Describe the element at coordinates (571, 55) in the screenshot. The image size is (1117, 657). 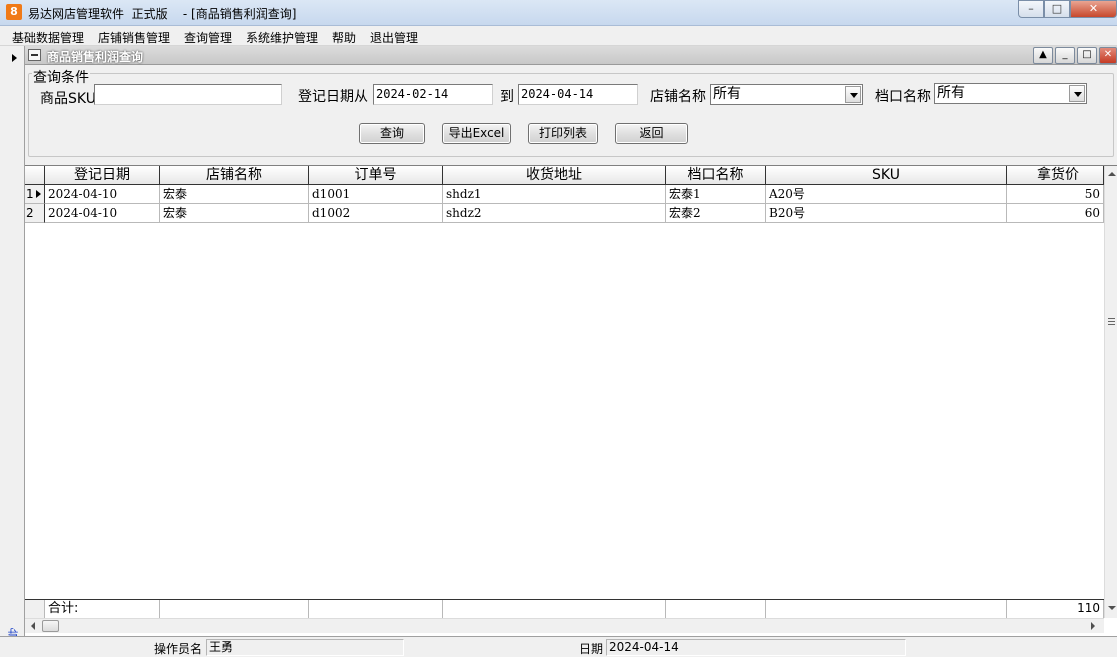
I see `child-window-header: 商品销售利润查询 ▲ _ □ ✕` at that location.